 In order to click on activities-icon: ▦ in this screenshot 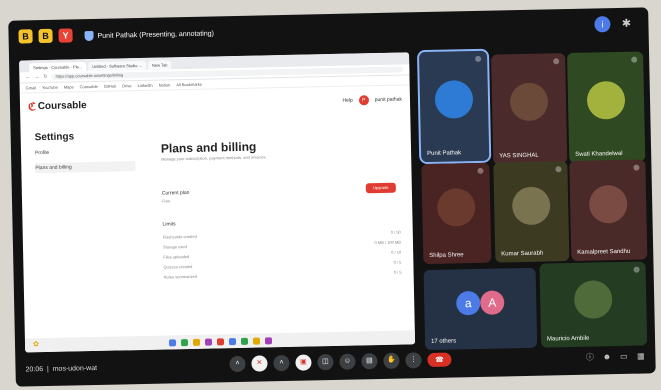, I will do `click(640, 355)`.